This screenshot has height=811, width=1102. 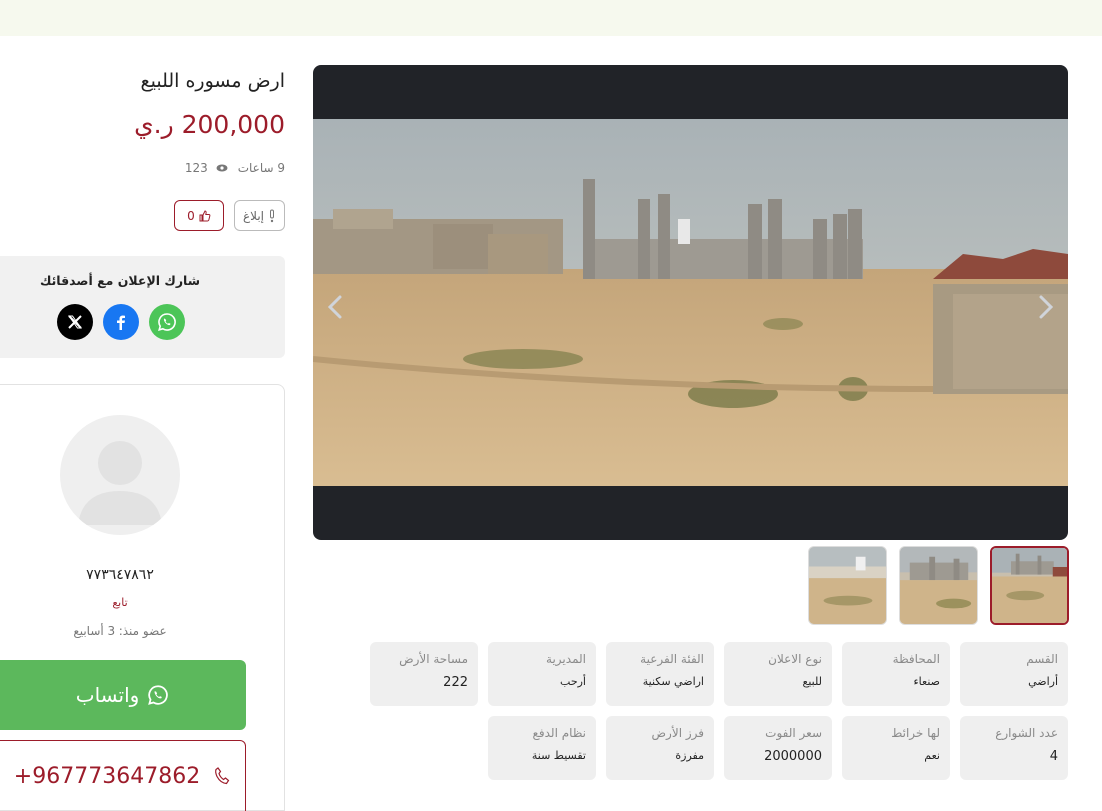 I want to click on attribute-key: القسم, so click(x=1042, y=659).